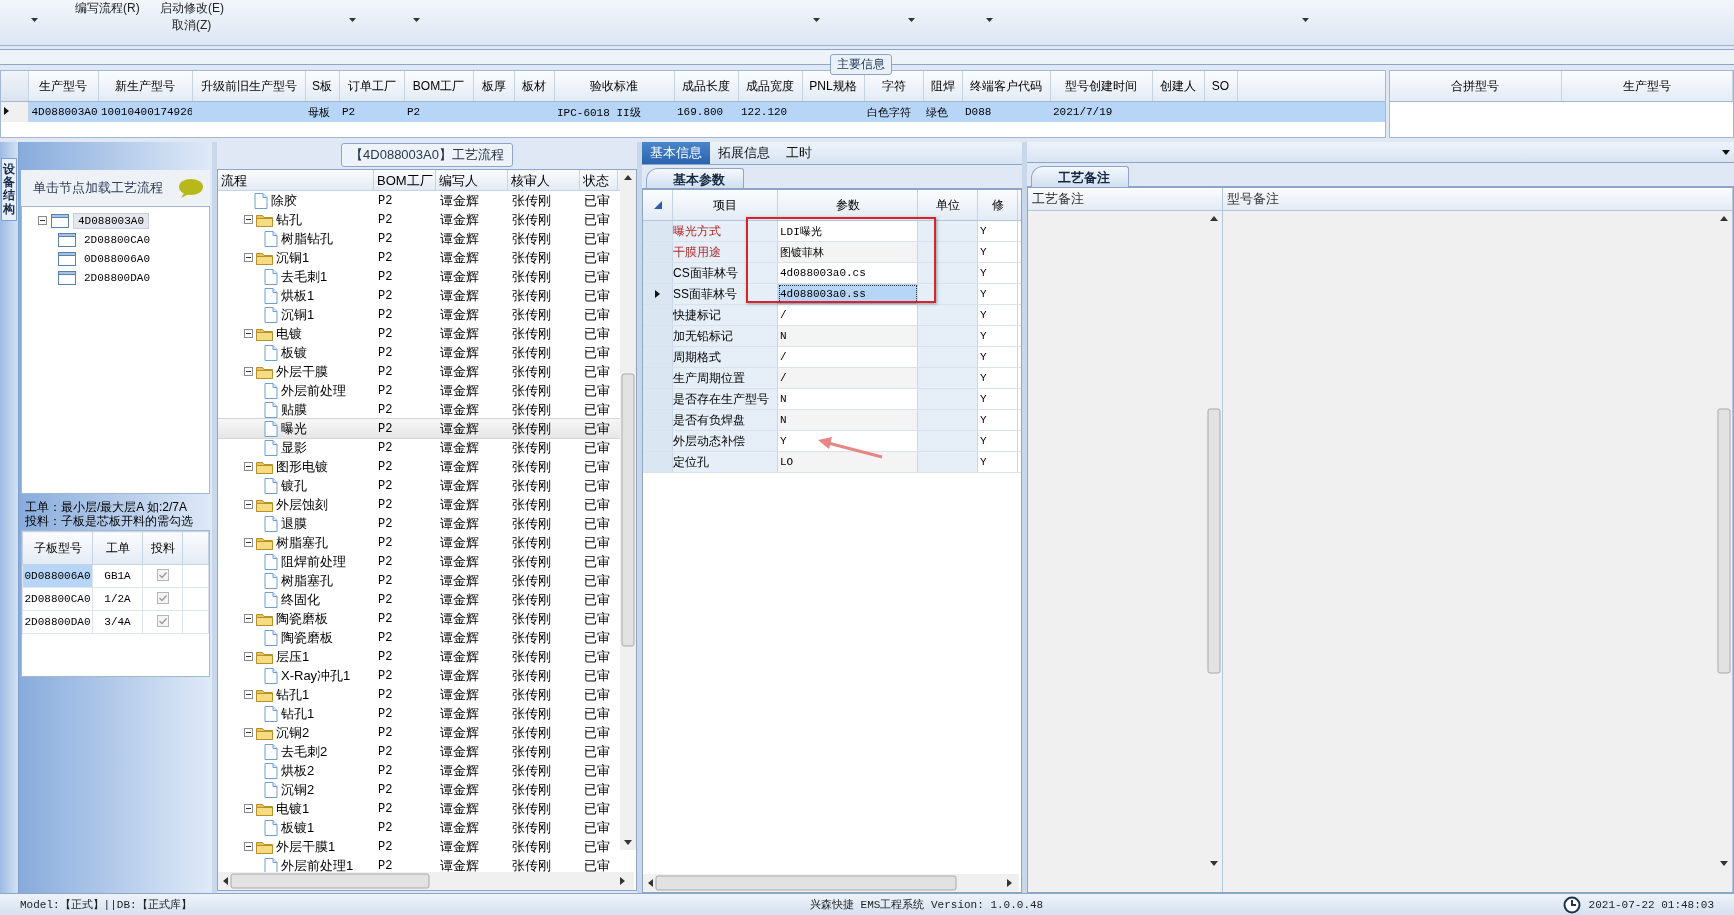 The height and width of the screenshot is (915, 1734). What do you see at coordinates (628, 510) in the screenshot?
I see `vertical-scrollbar` at bounding box center [628, 510].